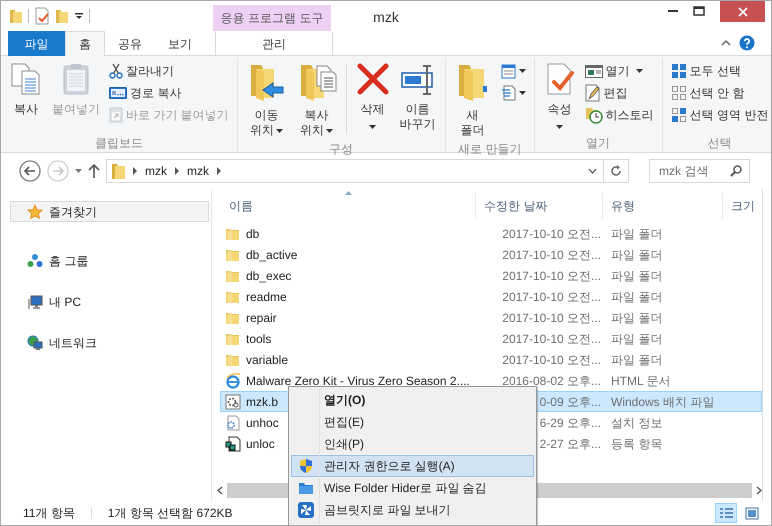 The width and height of the screenshot is (772, 526). Describe the element at coordinates (272, 255) in the screenshot. I see `file-name: db_active` at that location.